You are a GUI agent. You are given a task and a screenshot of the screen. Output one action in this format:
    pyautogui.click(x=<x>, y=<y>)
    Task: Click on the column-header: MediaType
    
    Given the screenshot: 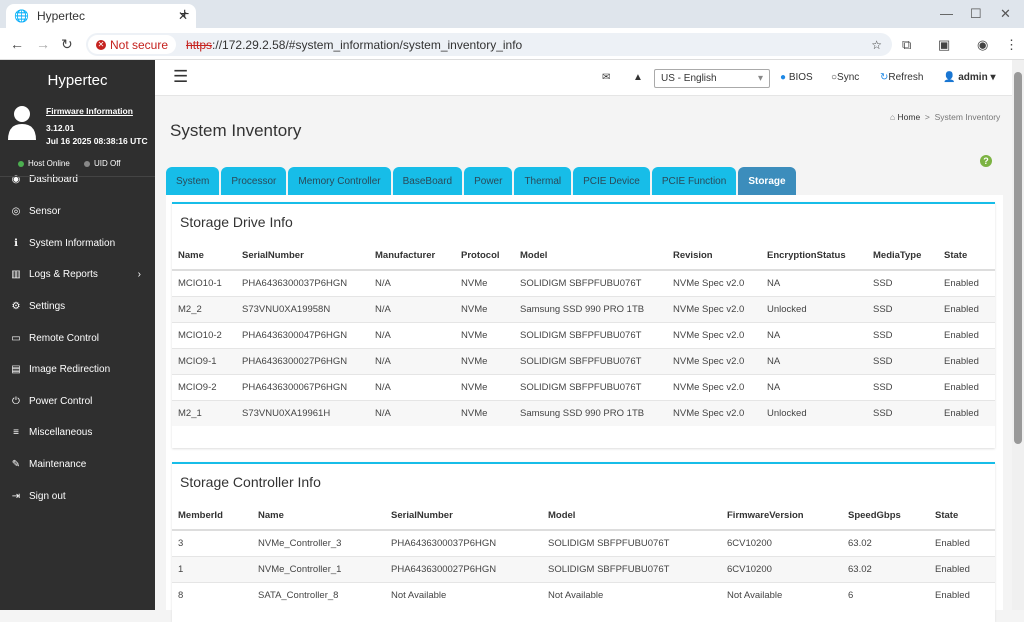 What is the action you would take?
    pyautogui.click(x=902, y=256)
    